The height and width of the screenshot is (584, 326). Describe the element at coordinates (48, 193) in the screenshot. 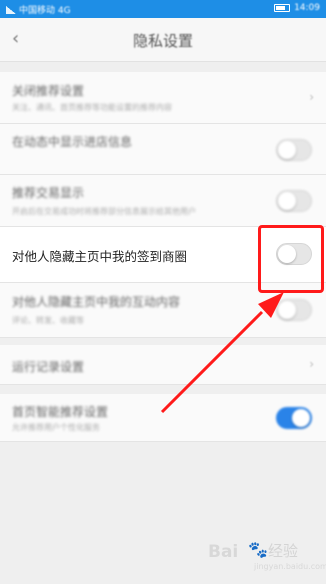

I see `row-title: 推荐交易显示` at that location.